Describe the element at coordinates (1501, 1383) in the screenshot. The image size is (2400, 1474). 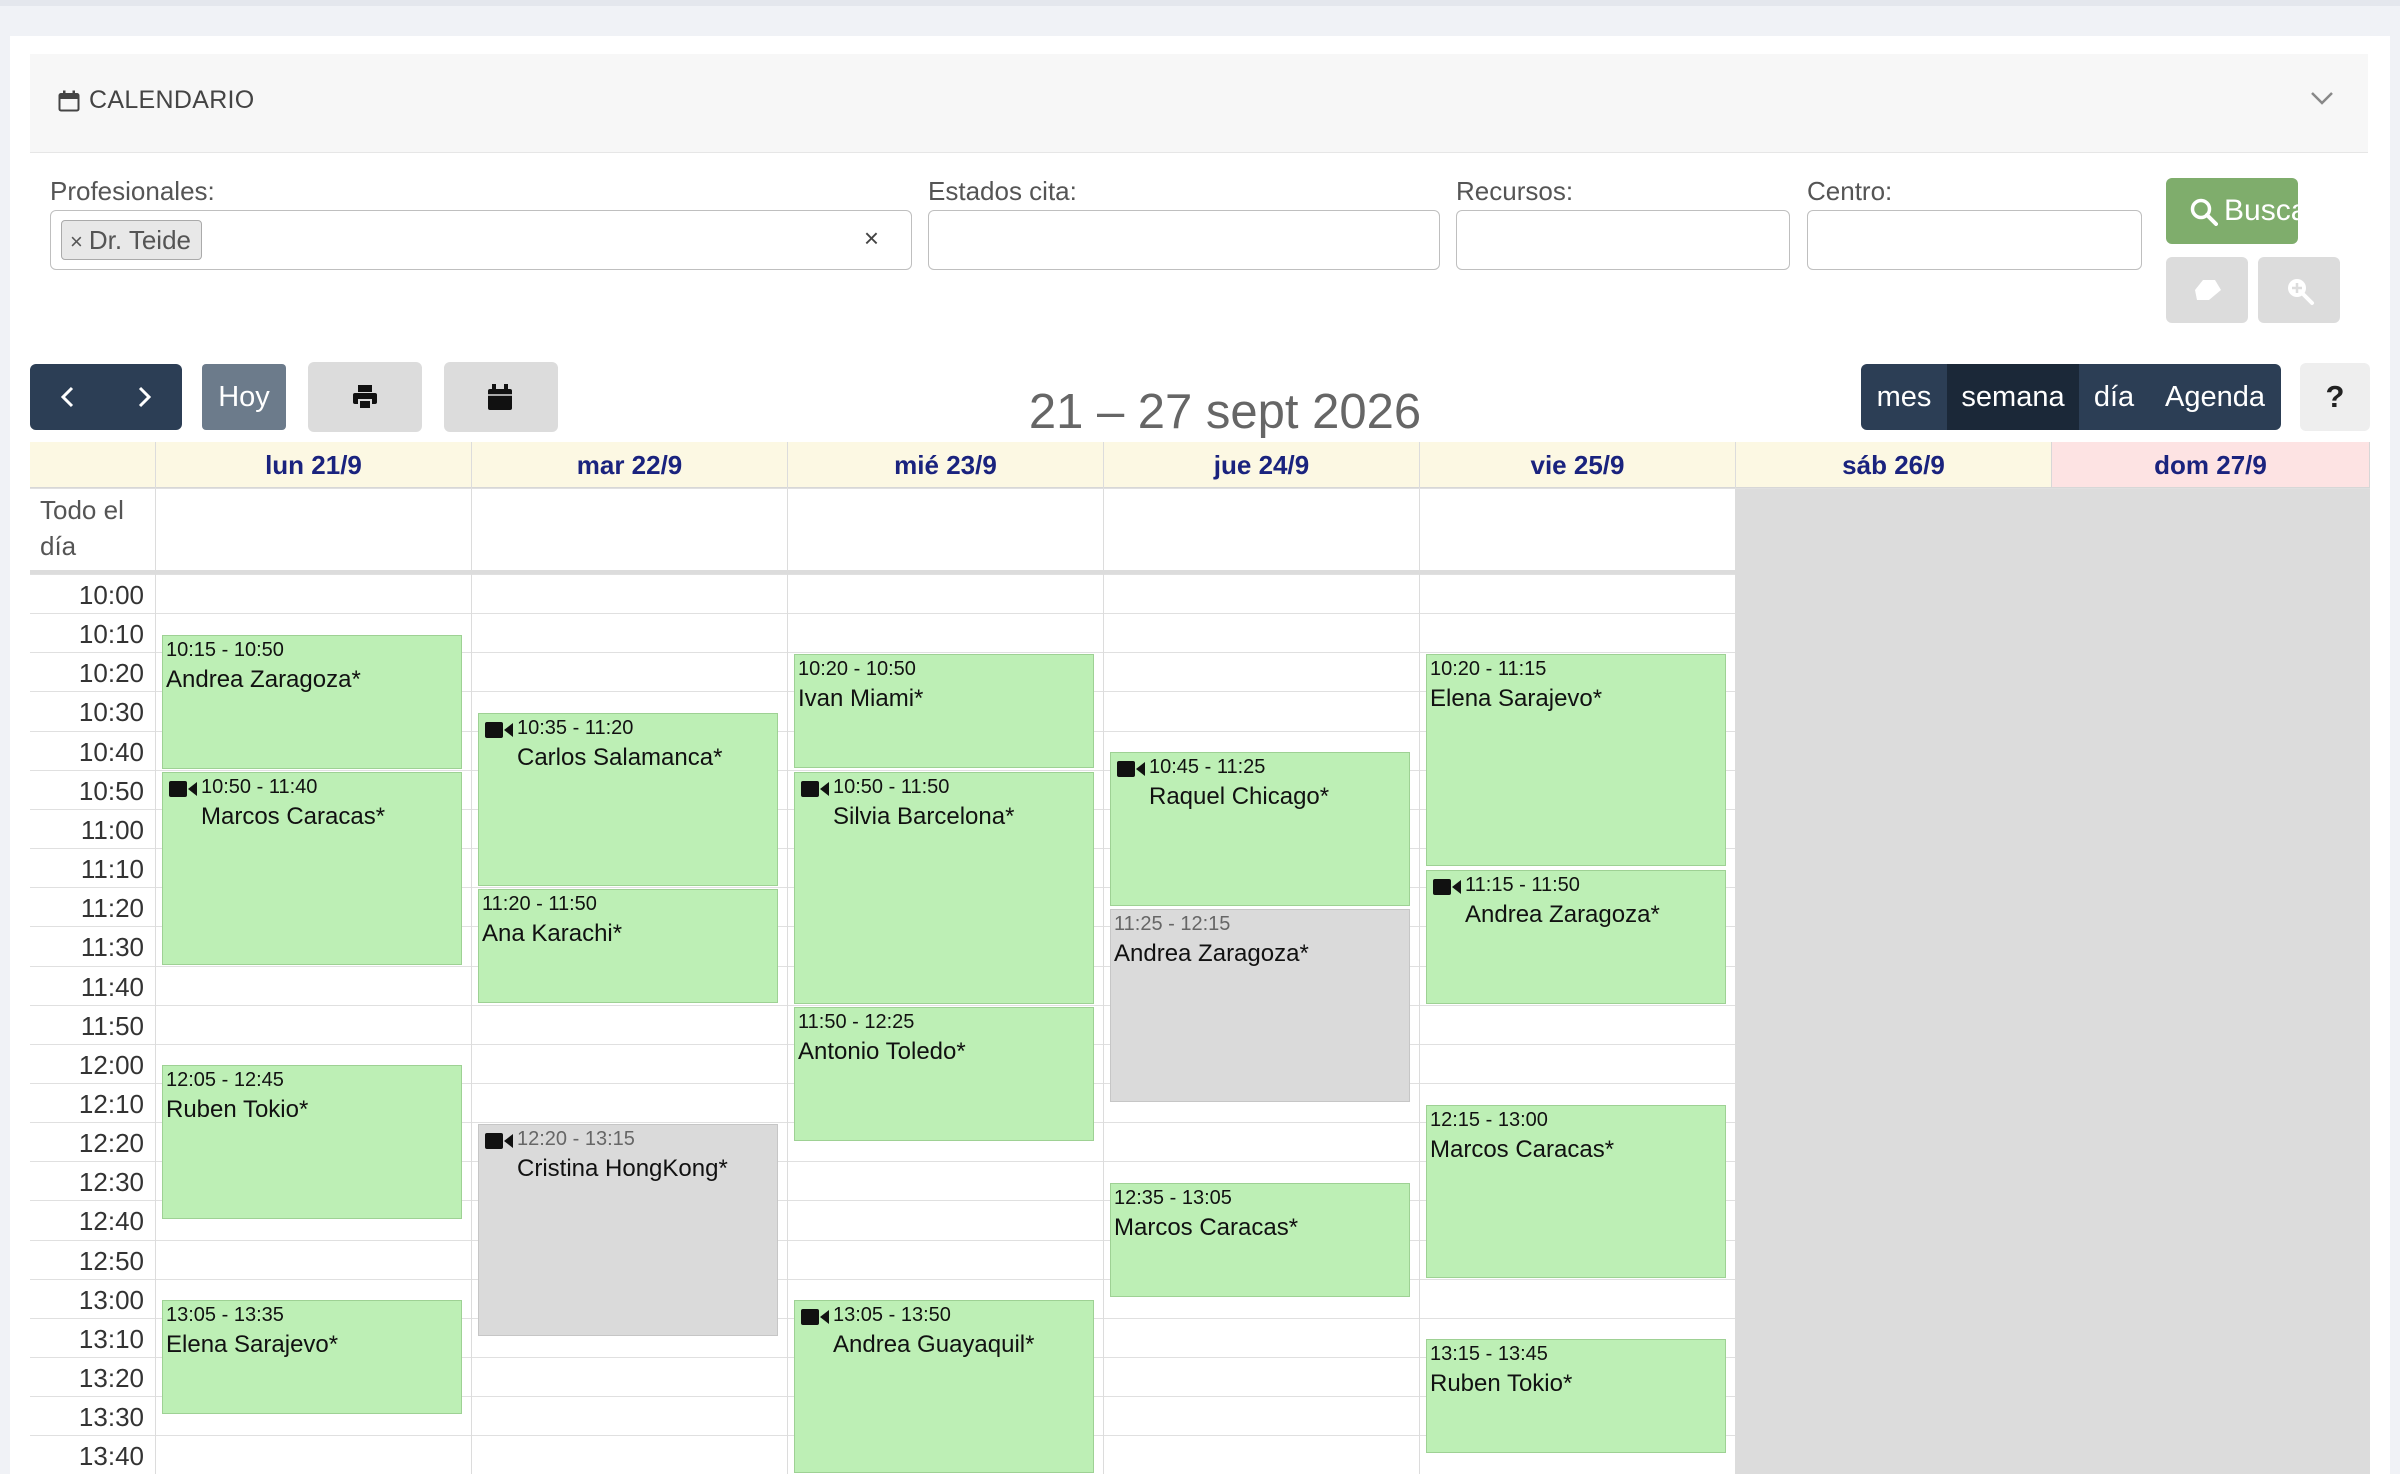
I see `event-patient-name: Ruben Tokio*` at that location.